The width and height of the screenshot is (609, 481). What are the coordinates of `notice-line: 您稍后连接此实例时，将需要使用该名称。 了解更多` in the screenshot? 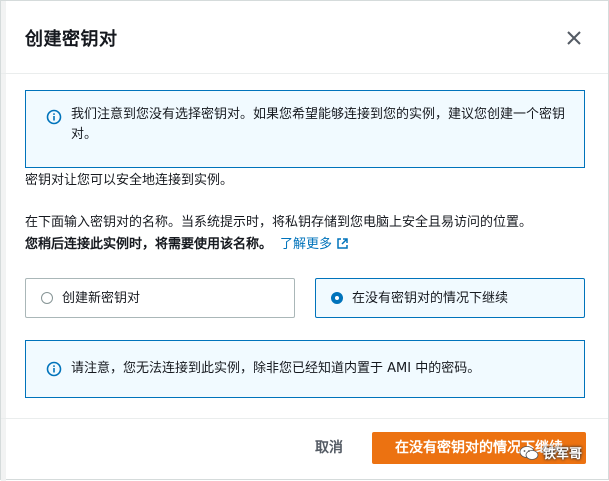 It's located at (187, 245).